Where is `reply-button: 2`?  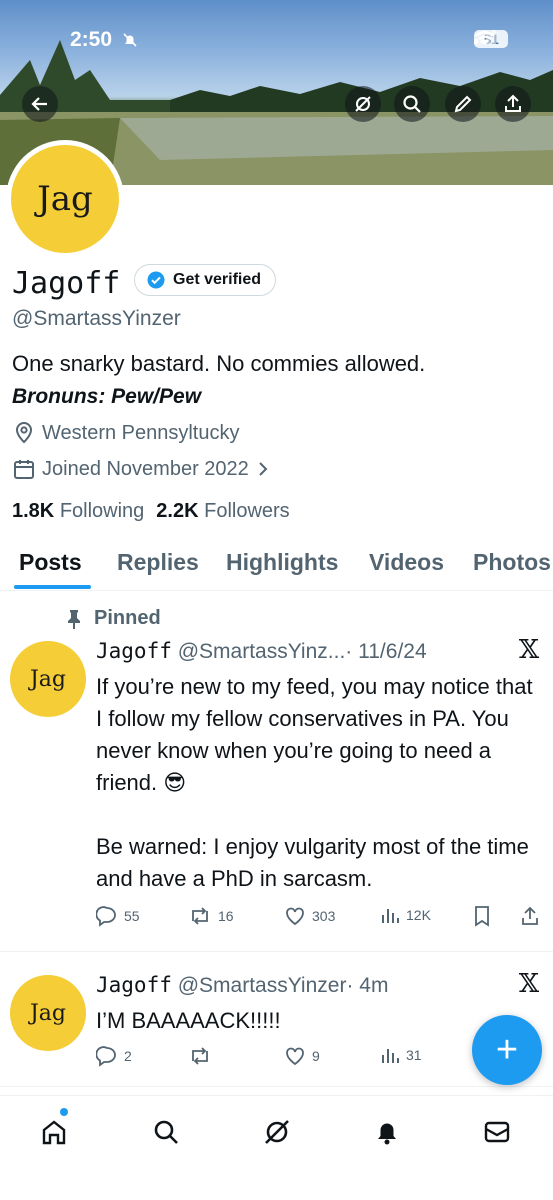
reply-button: 2 is located at coordinates (114, 1056).